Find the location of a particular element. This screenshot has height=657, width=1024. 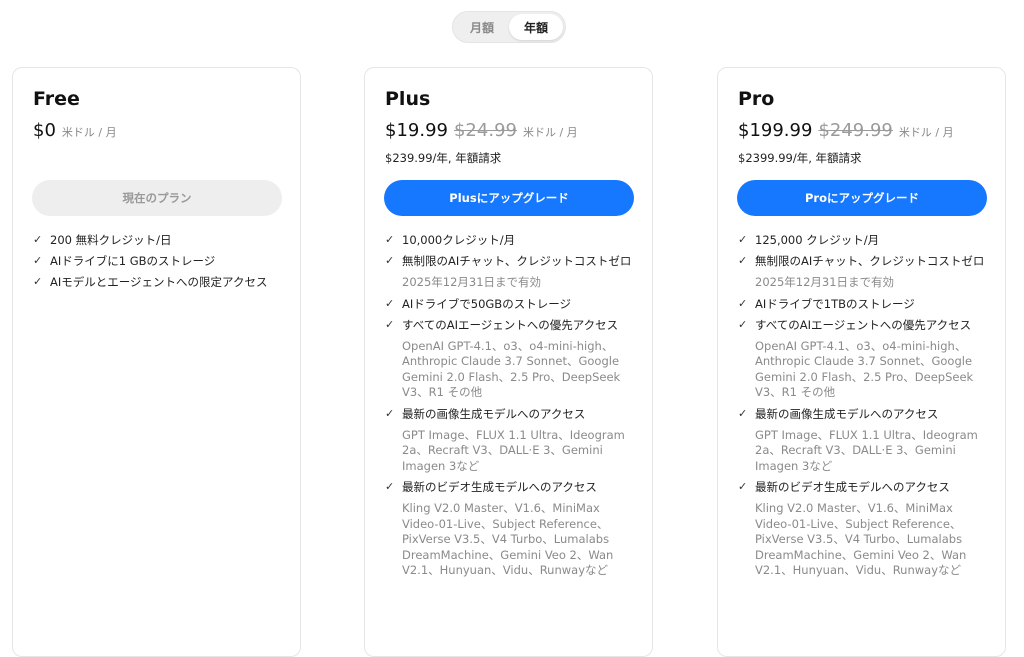

price-line: $0 米ドル / 月 is located at coordinates (75, 130).